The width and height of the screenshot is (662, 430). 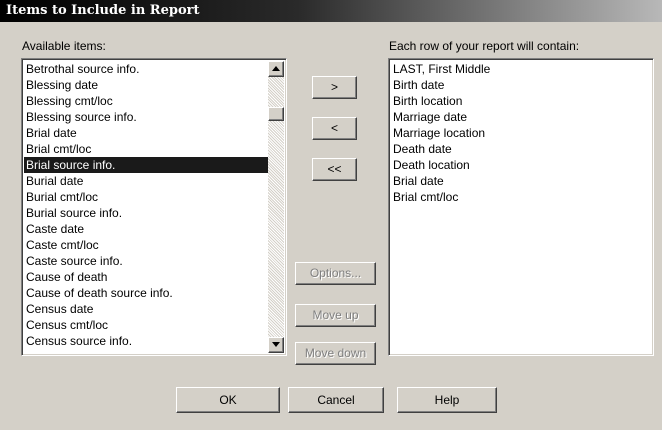 What do you see at coordinates (146, 165) in the screenshot?
I see `available-list-item: Brial source info.` at bounding box center [146, 165].